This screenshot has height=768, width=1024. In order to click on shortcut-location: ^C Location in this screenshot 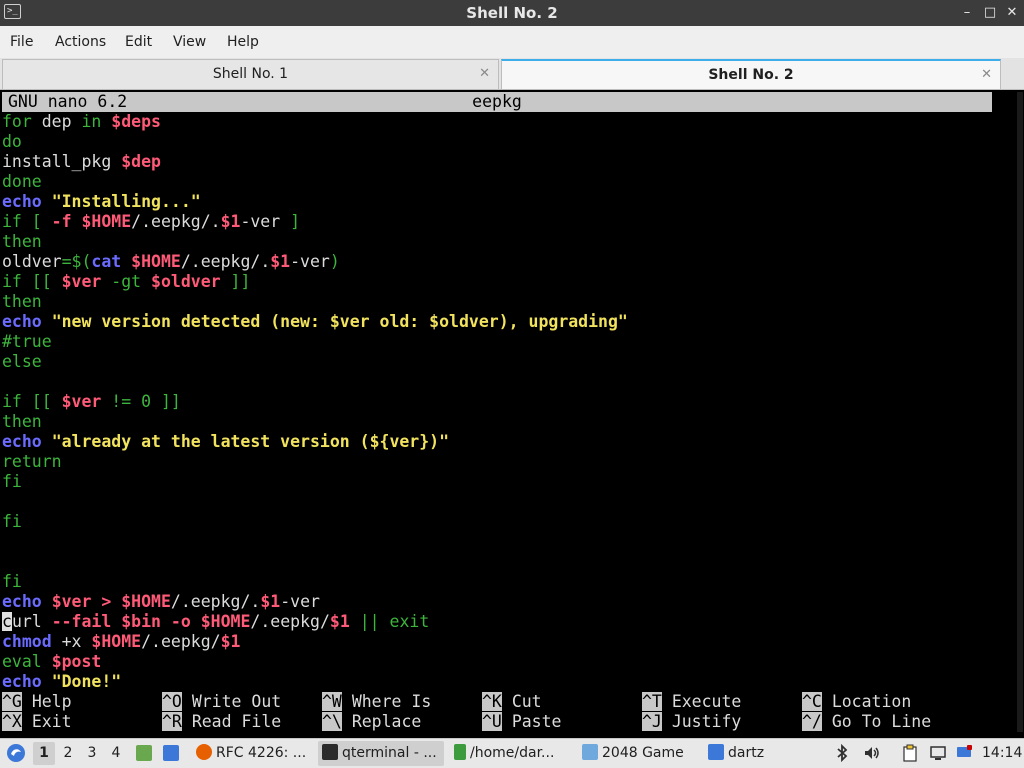, I will do `click(856, 702)`.